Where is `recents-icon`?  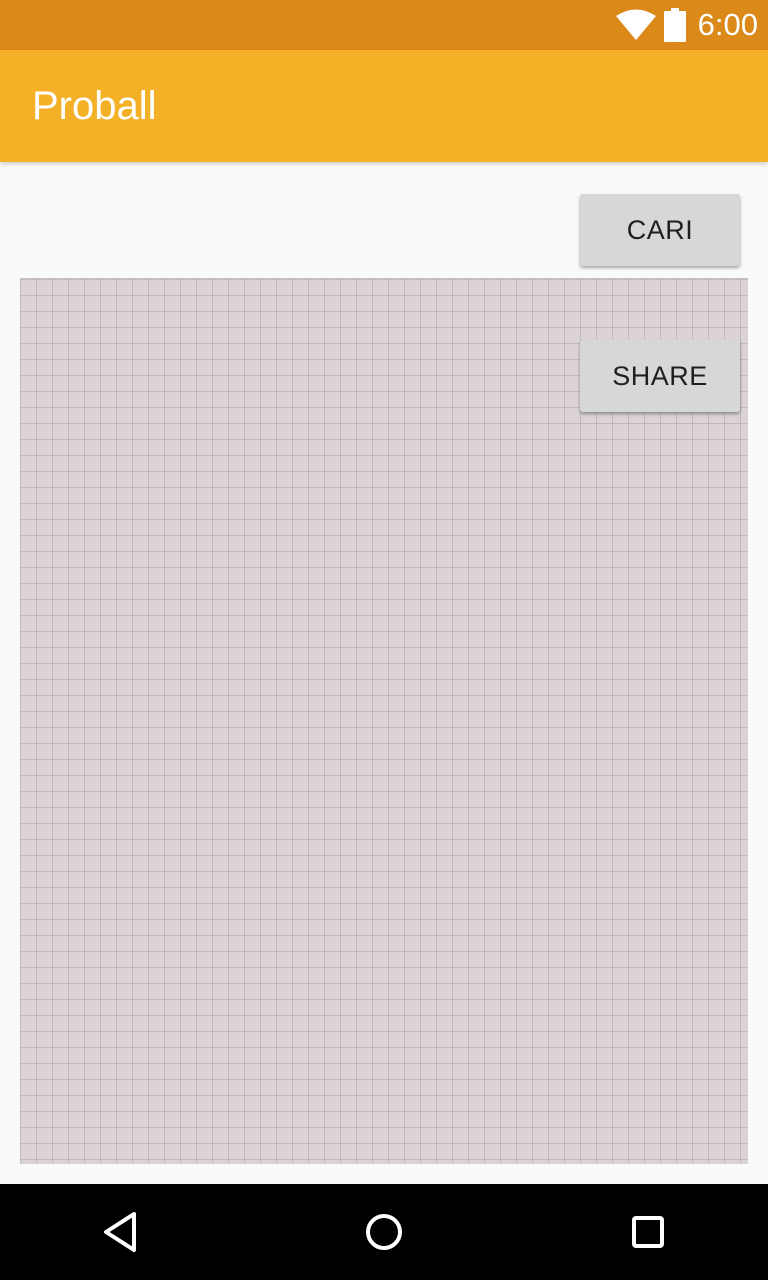
recents-icon is located at coordinates (648, 1232).